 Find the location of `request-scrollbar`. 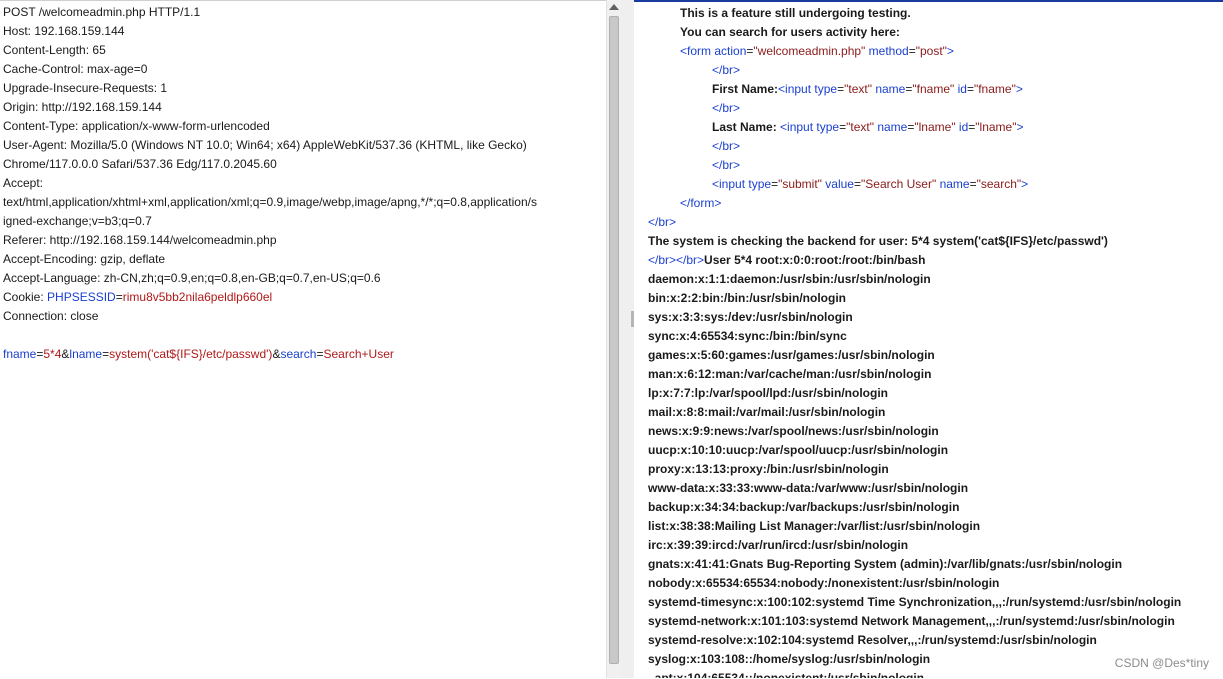

request-scrollbar is located at coordinates (613, 339).